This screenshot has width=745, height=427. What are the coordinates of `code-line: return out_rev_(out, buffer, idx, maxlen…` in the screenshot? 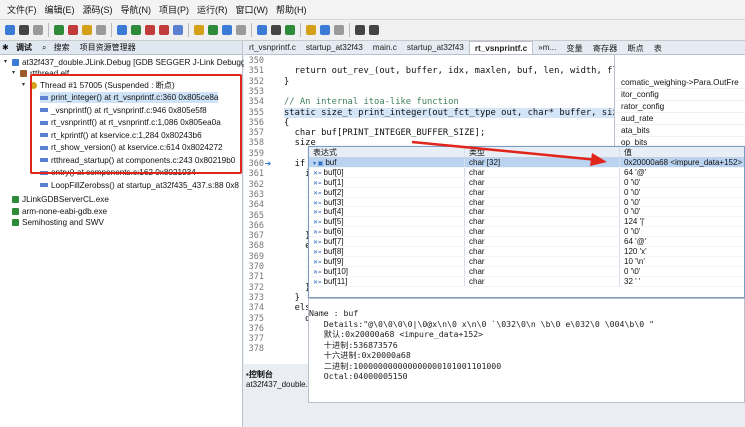 It's located at (449, 71).